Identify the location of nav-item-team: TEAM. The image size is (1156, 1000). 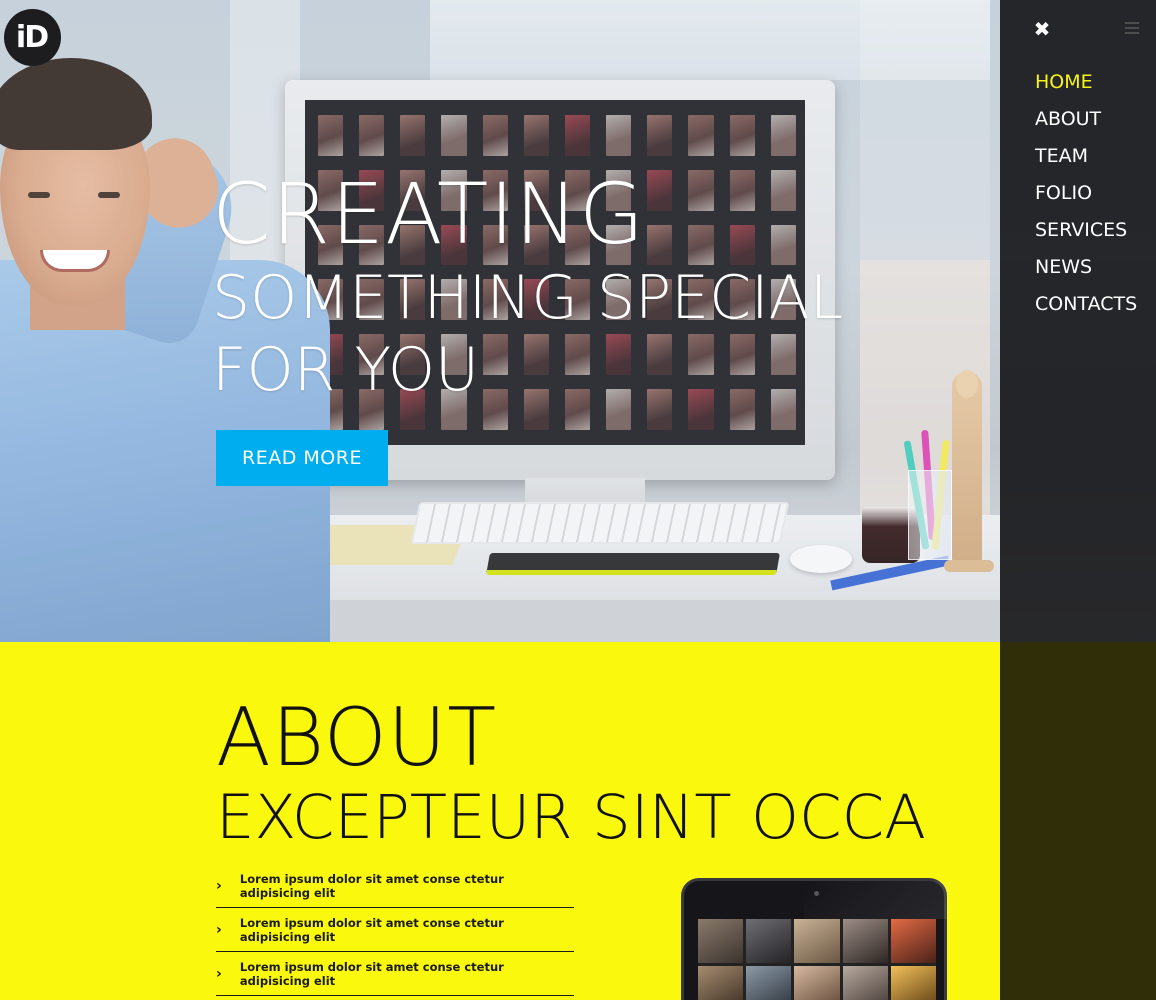
(1086, 159).